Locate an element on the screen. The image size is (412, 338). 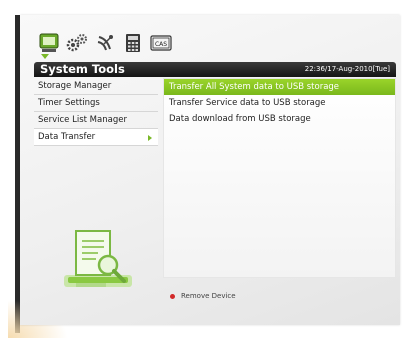
active-icon-marker is located at coordinates (45, 56).